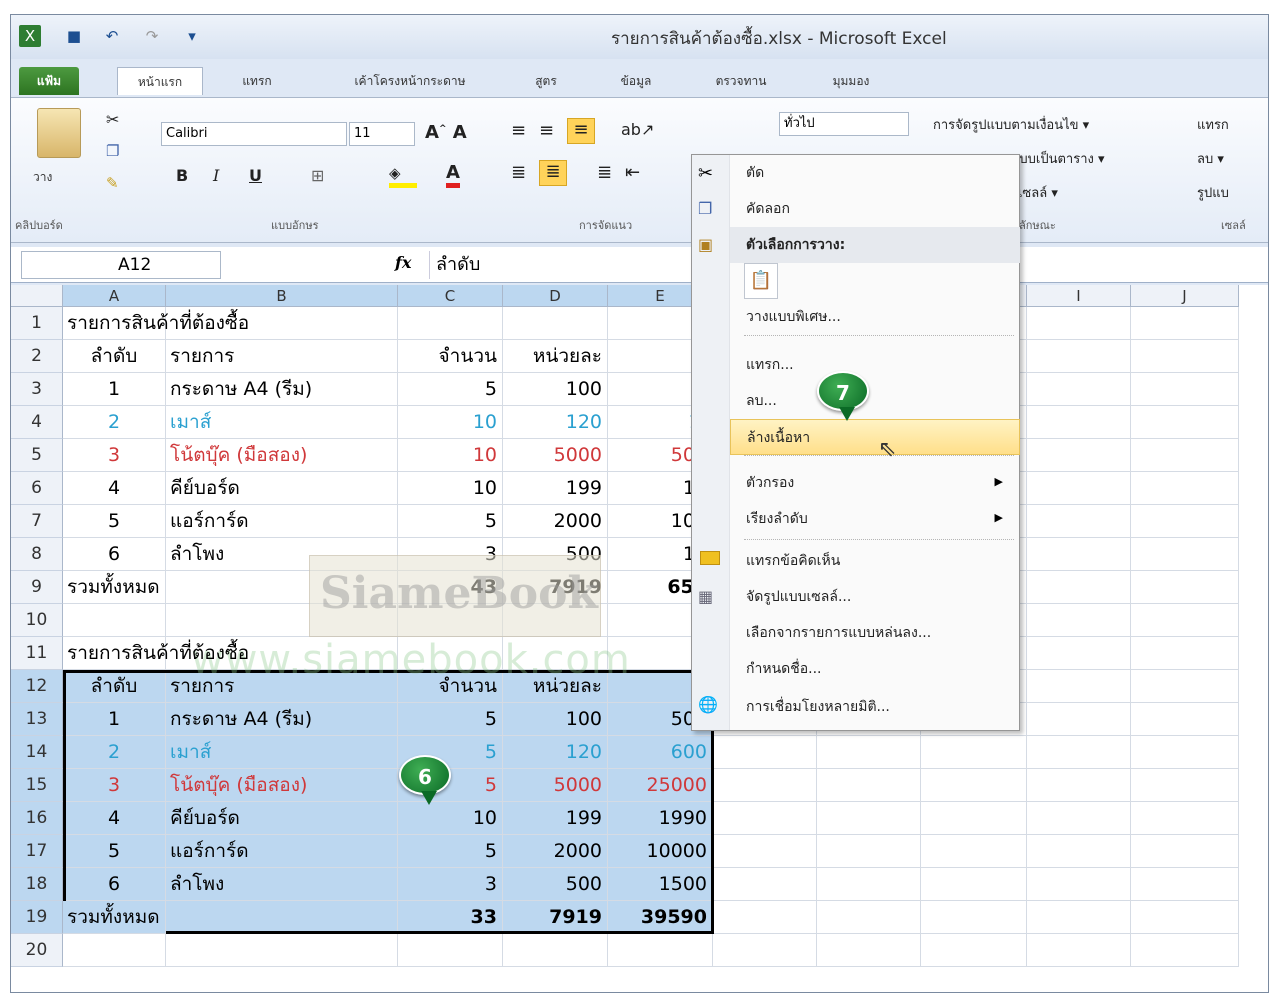 This screenshot has height=993, width=1269. Describe the element at coordinates (37, 455) in the screenshot. I see `row-header: 5` at that location.